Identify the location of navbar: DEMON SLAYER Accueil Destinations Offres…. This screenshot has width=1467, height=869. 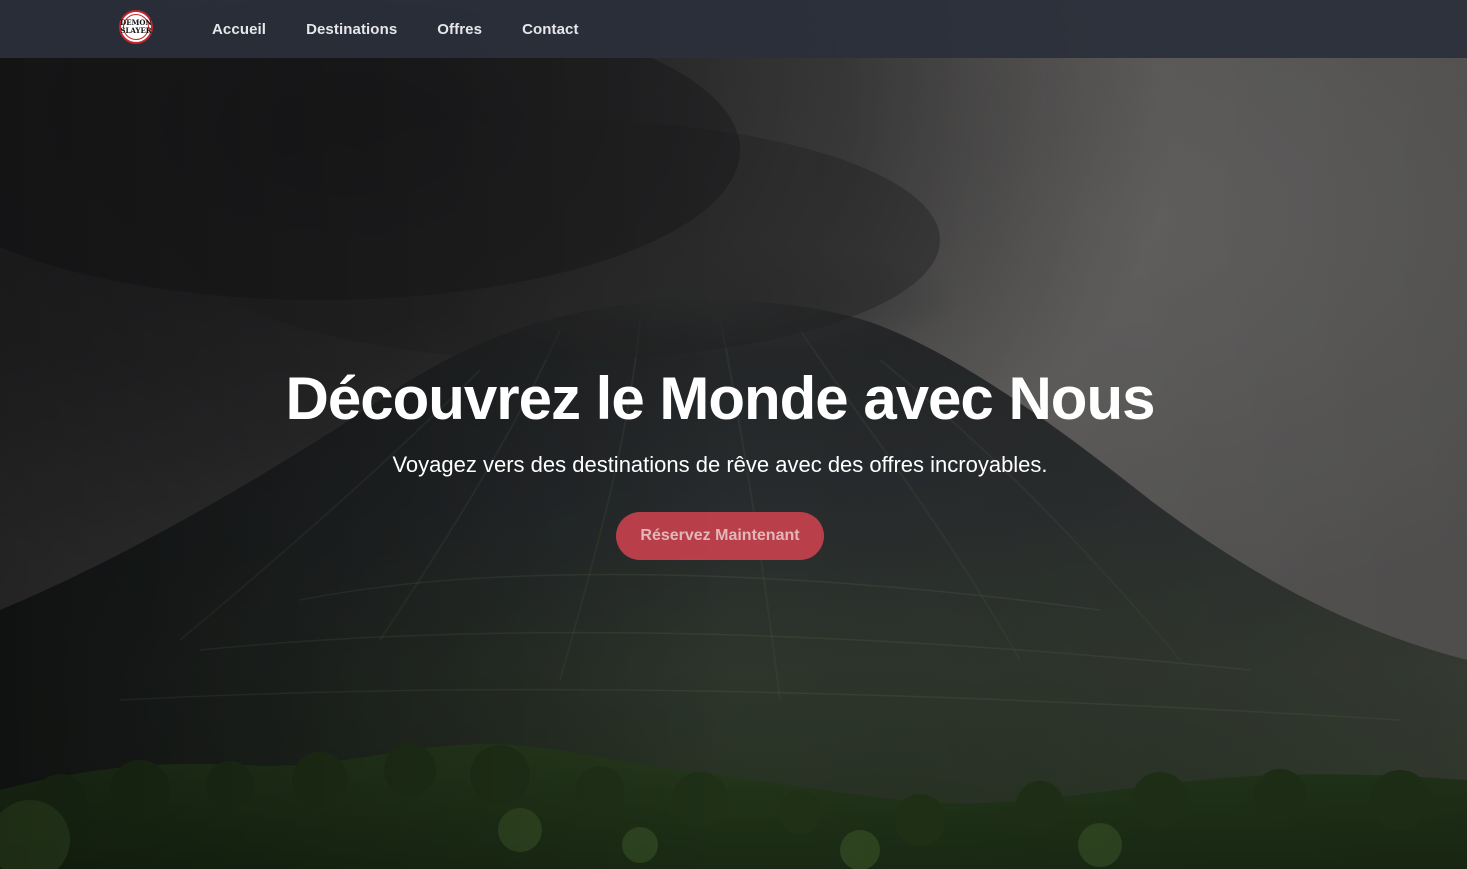
(733, 29).